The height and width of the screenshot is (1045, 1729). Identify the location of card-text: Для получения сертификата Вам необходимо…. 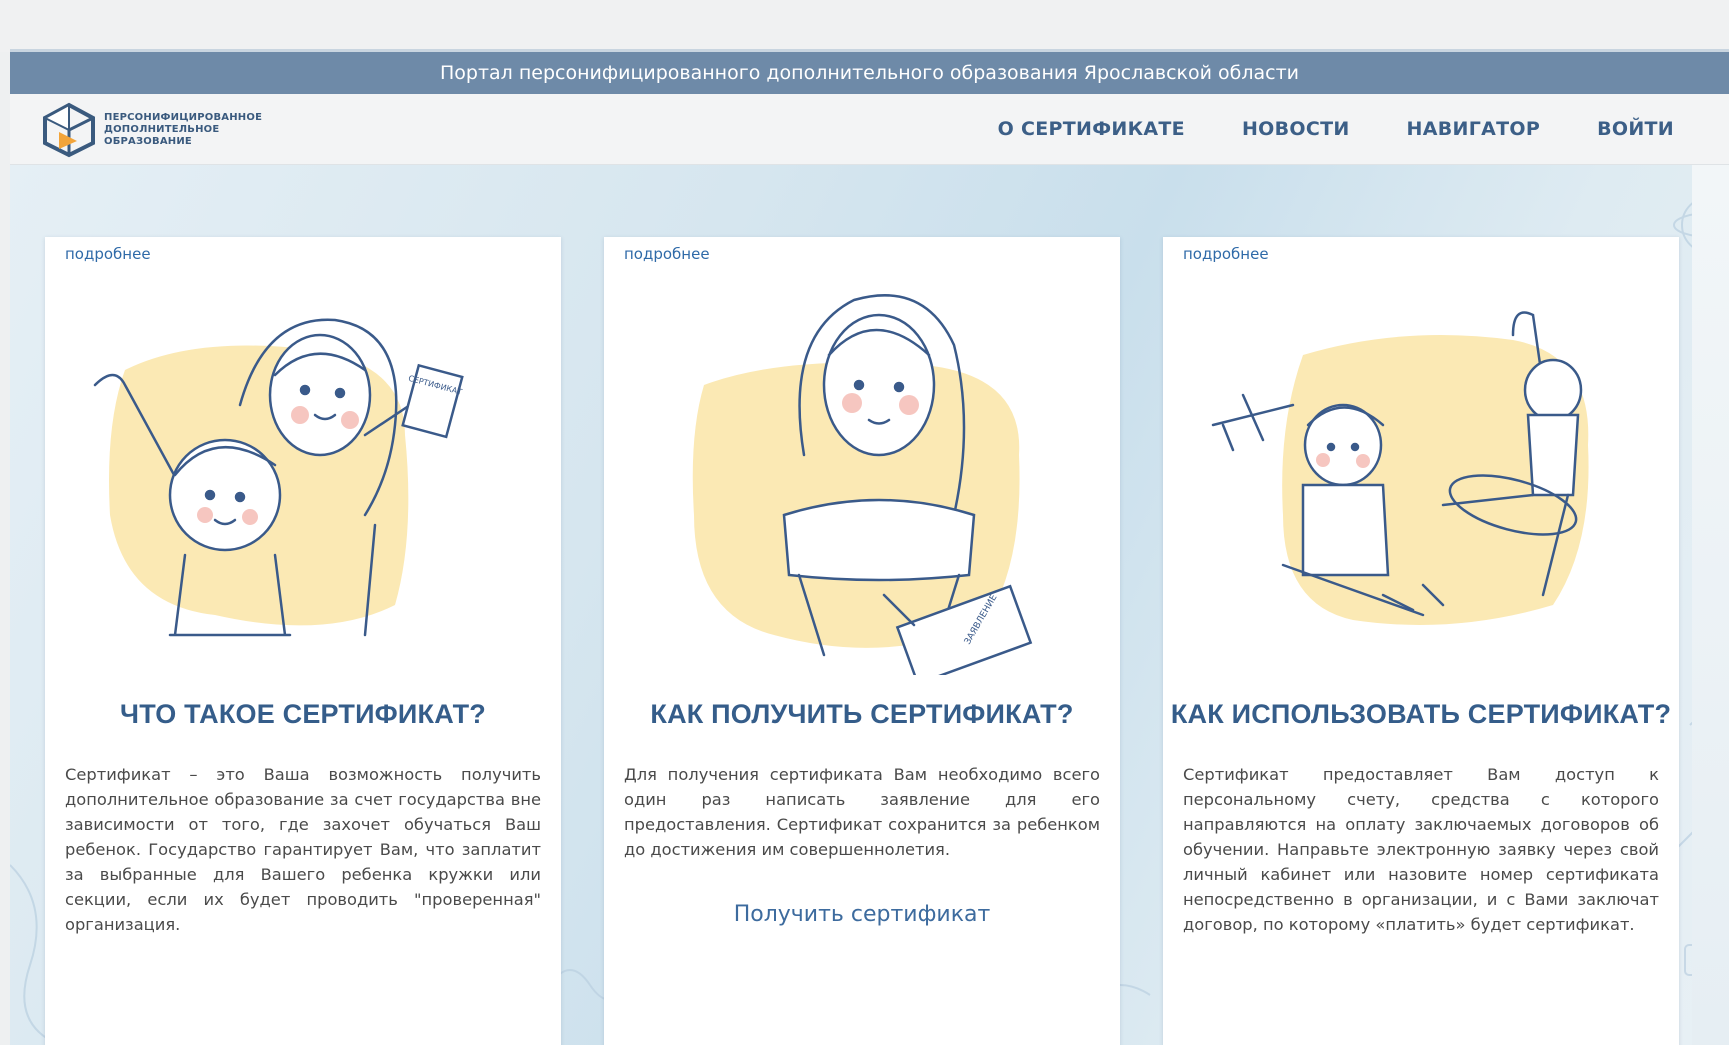
(862, 812).